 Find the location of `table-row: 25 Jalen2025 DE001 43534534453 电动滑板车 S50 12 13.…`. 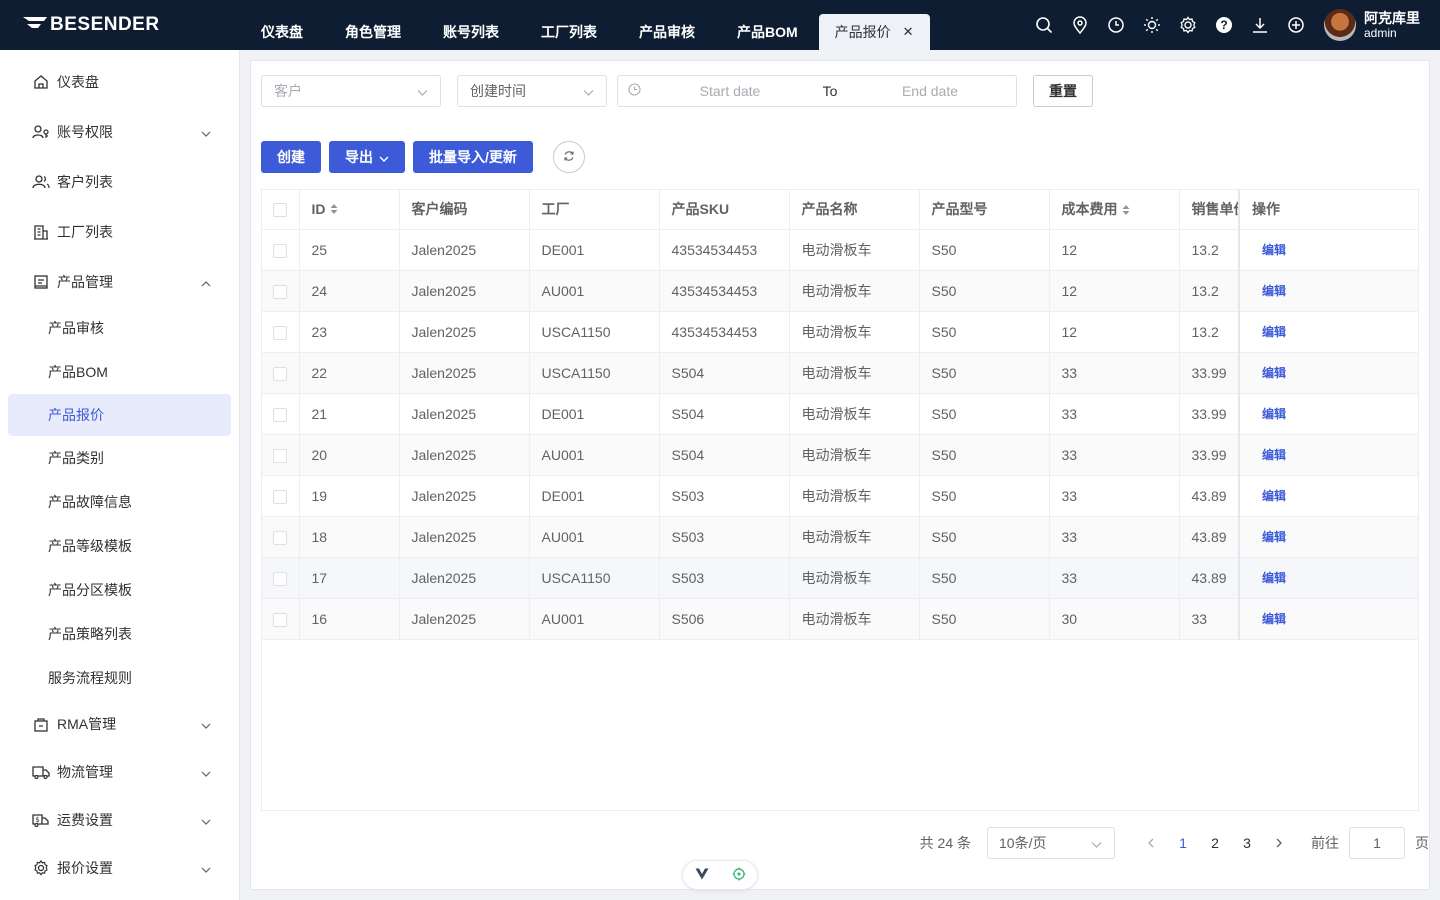

table-row: 25 Jalen2025 DE001 43534534453 电动滑板车 S50 12 13.… is located at coordinates (840, 250).